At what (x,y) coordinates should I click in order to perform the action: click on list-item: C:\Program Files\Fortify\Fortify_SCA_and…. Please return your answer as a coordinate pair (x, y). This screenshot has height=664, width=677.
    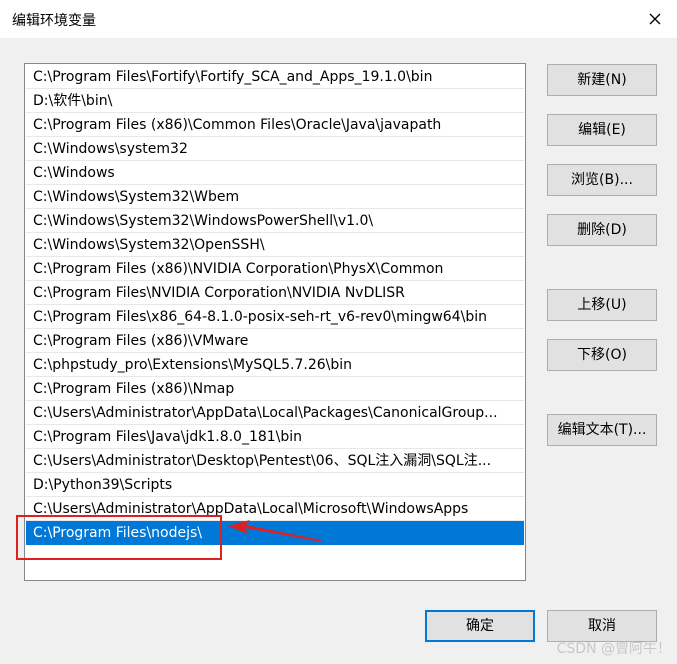
    Looking at the image, I should click on (275, 77).